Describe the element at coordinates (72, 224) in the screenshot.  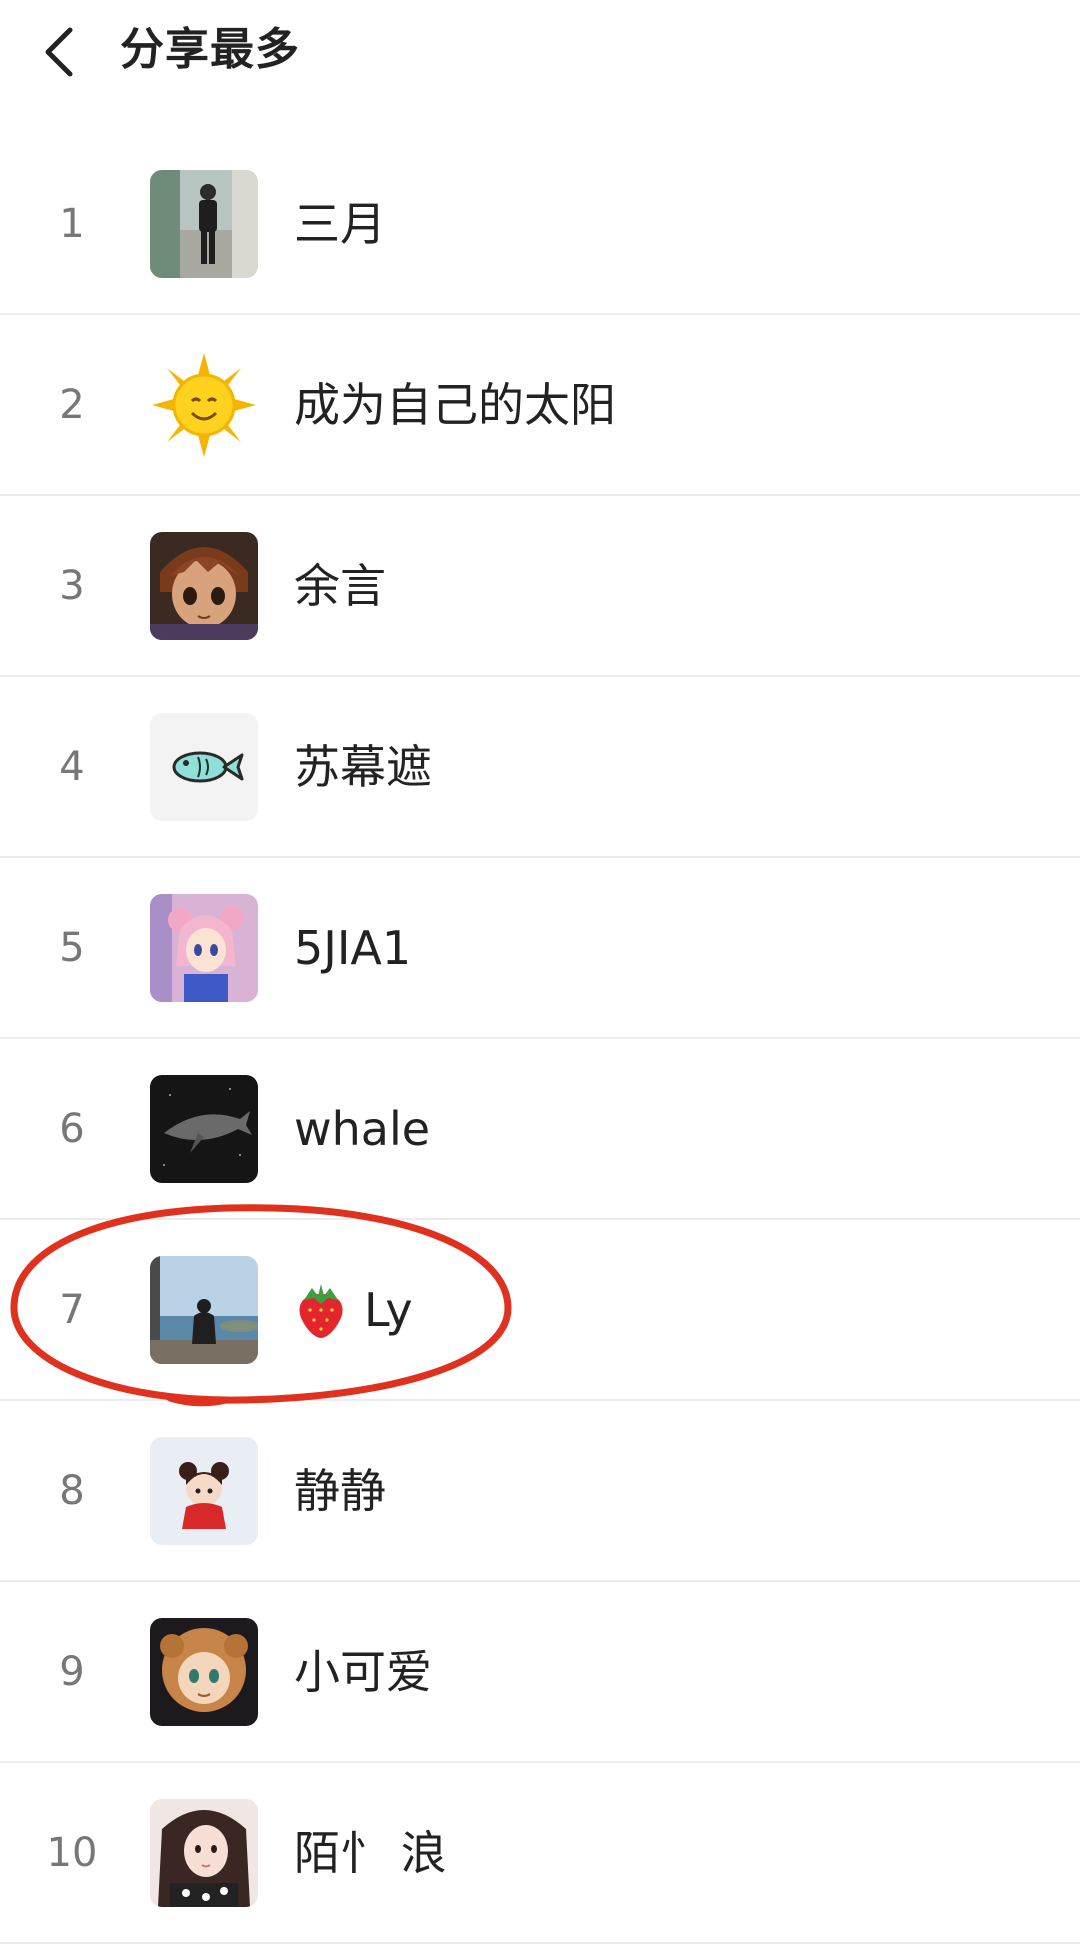
I see `rank-number: 1` at that location.